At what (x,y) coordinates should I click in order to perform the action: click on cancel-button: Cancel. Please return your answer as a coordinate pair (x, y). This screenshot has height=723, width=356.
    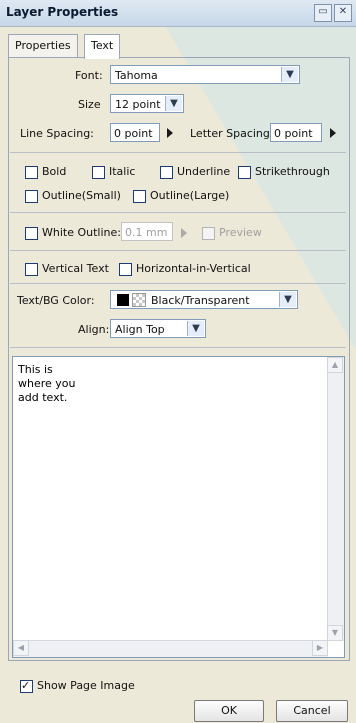
    Looking at the image, I should click on (312, 711).